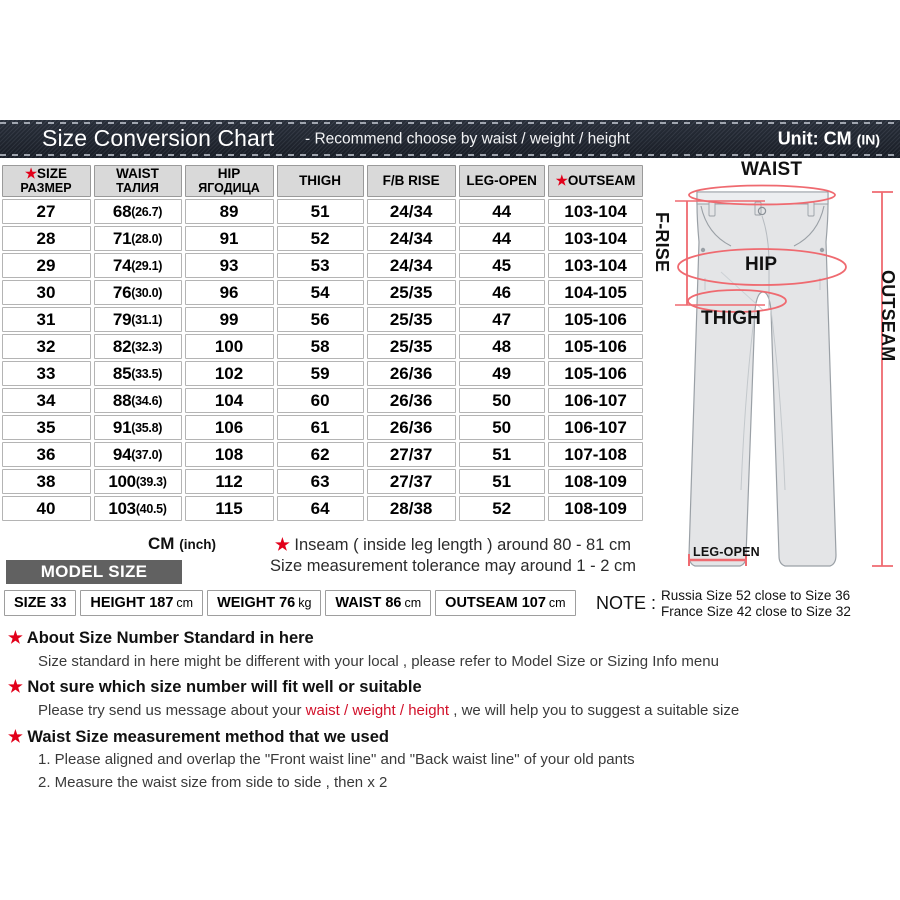 The height and width of the screenshot is (900, 900). I want to click on table-cell-thigh: 59, so click(320, 373).